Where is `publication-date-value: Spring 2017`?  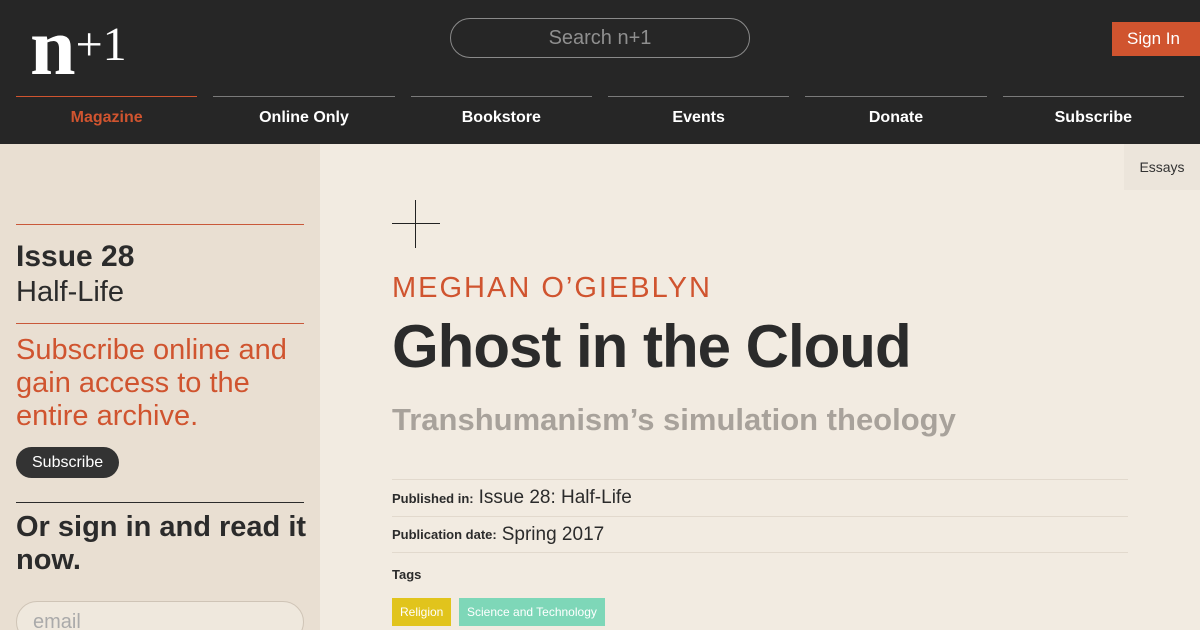 publication-date-value: Spring 2017 is located at coordinates (553, 534).